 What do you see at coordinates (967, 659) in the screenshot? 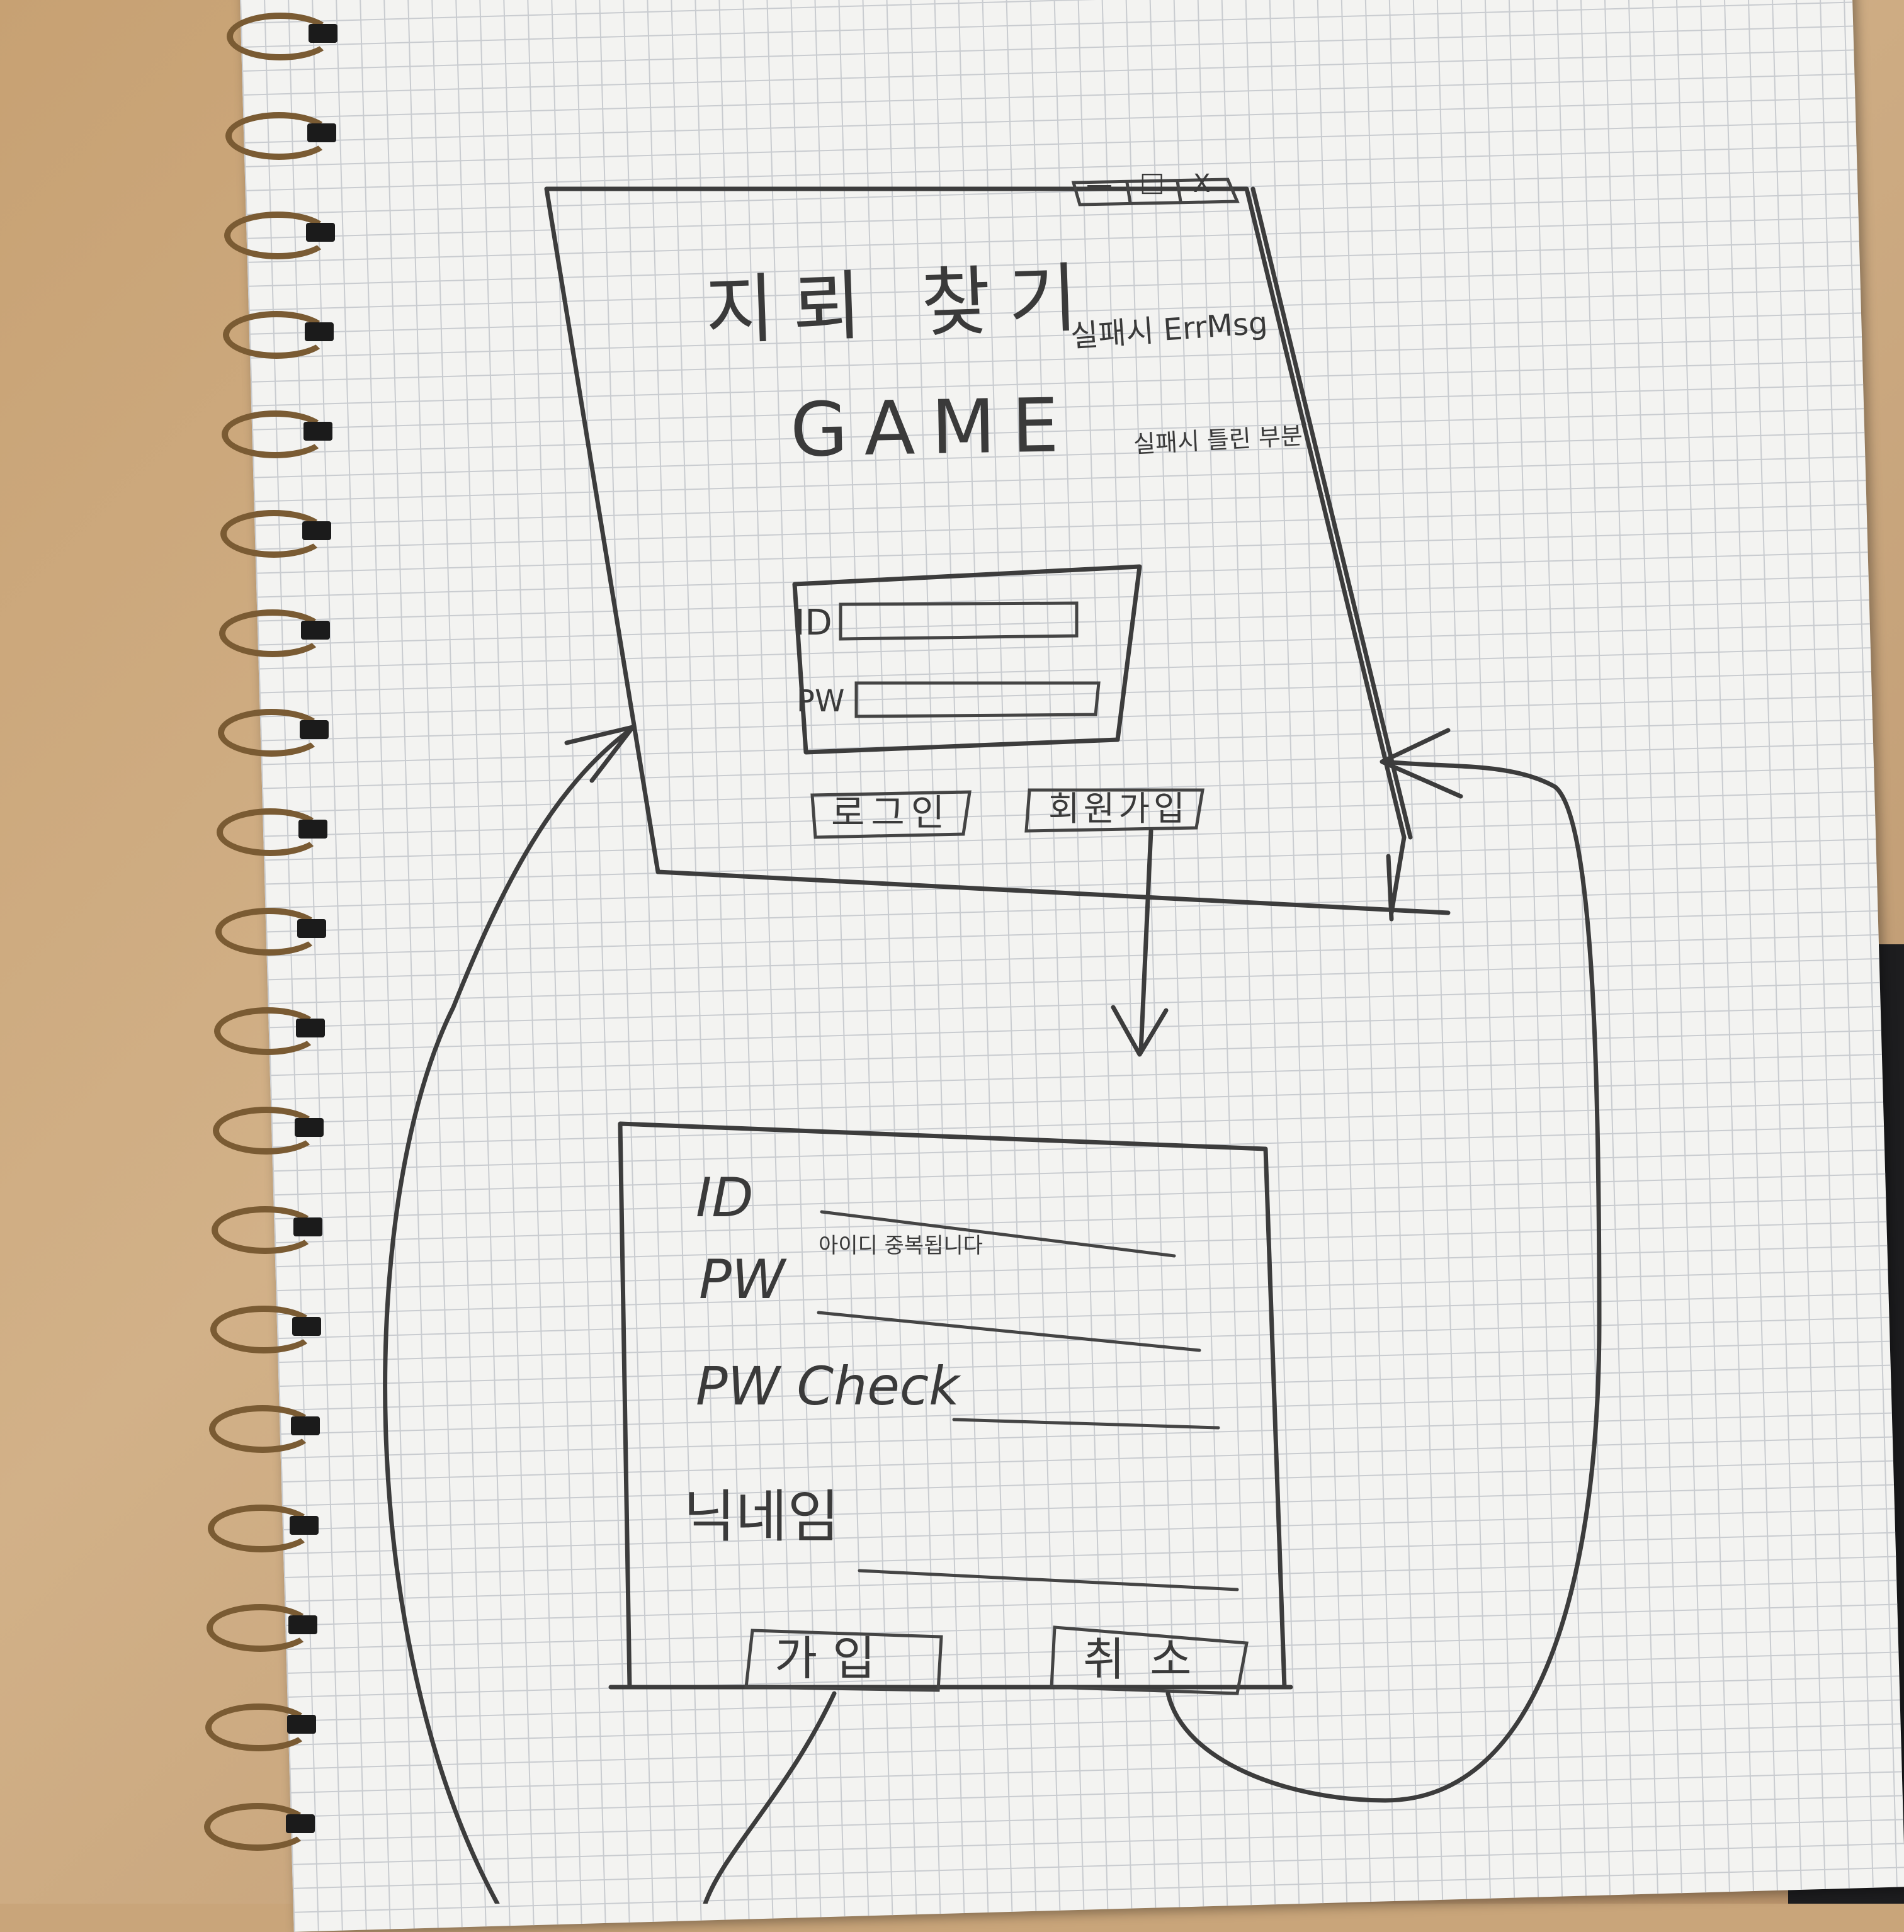
I see `login-form-box` at bounding box center [967, 659].